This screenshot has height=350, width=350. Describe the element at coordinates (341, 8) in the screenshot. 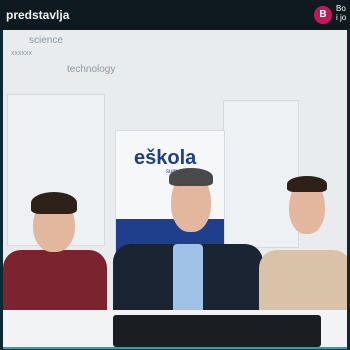

I see `participant-name-line-1: Bo` at that location.